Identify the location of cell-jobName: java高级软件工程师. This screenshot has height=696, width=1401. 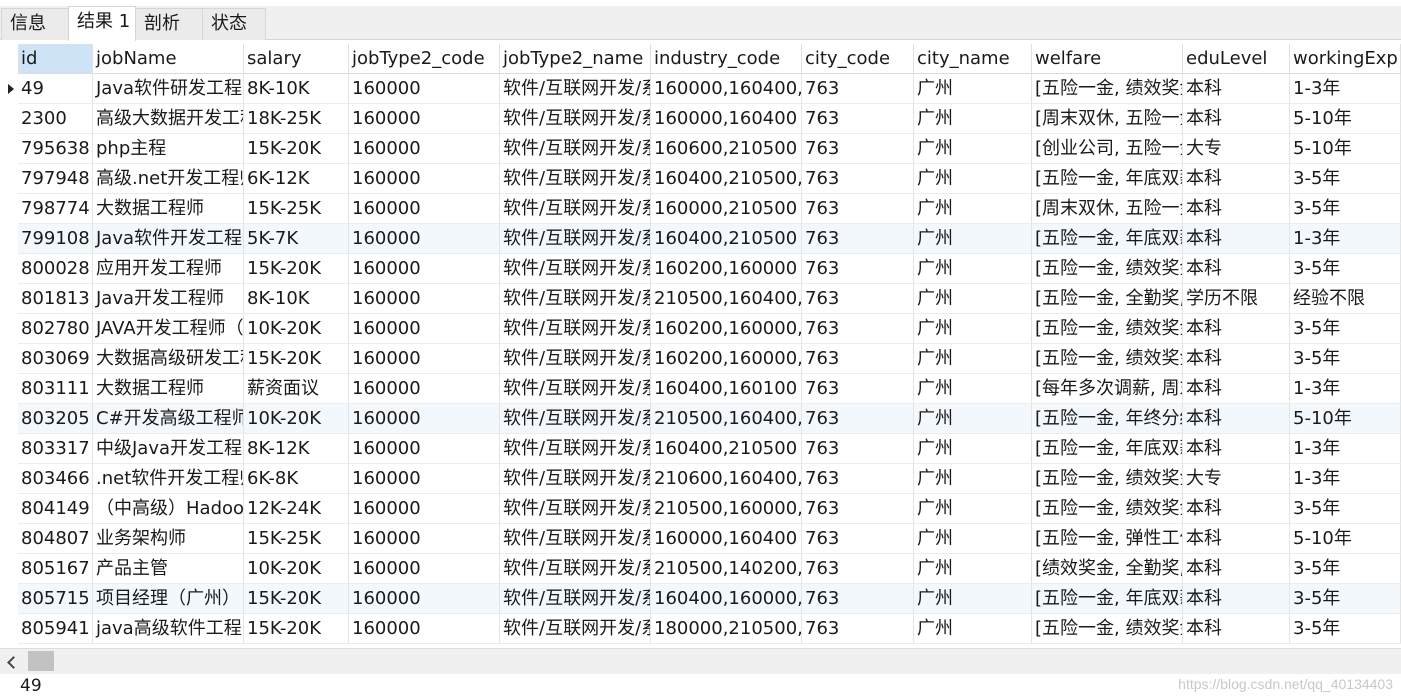
(168, 629).